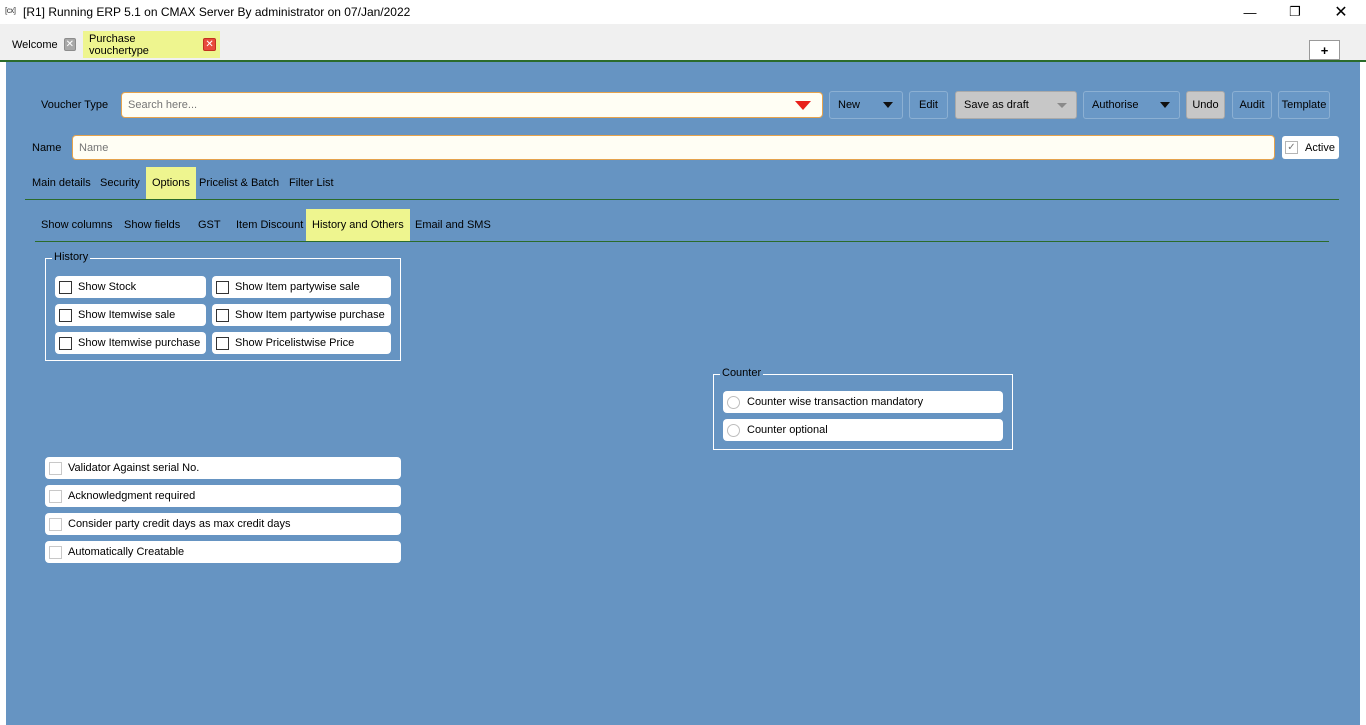 This screenshot has width=1366, height=725. I want to click on doc-tab-label: Purchase vouchertype, so click(119, 44).